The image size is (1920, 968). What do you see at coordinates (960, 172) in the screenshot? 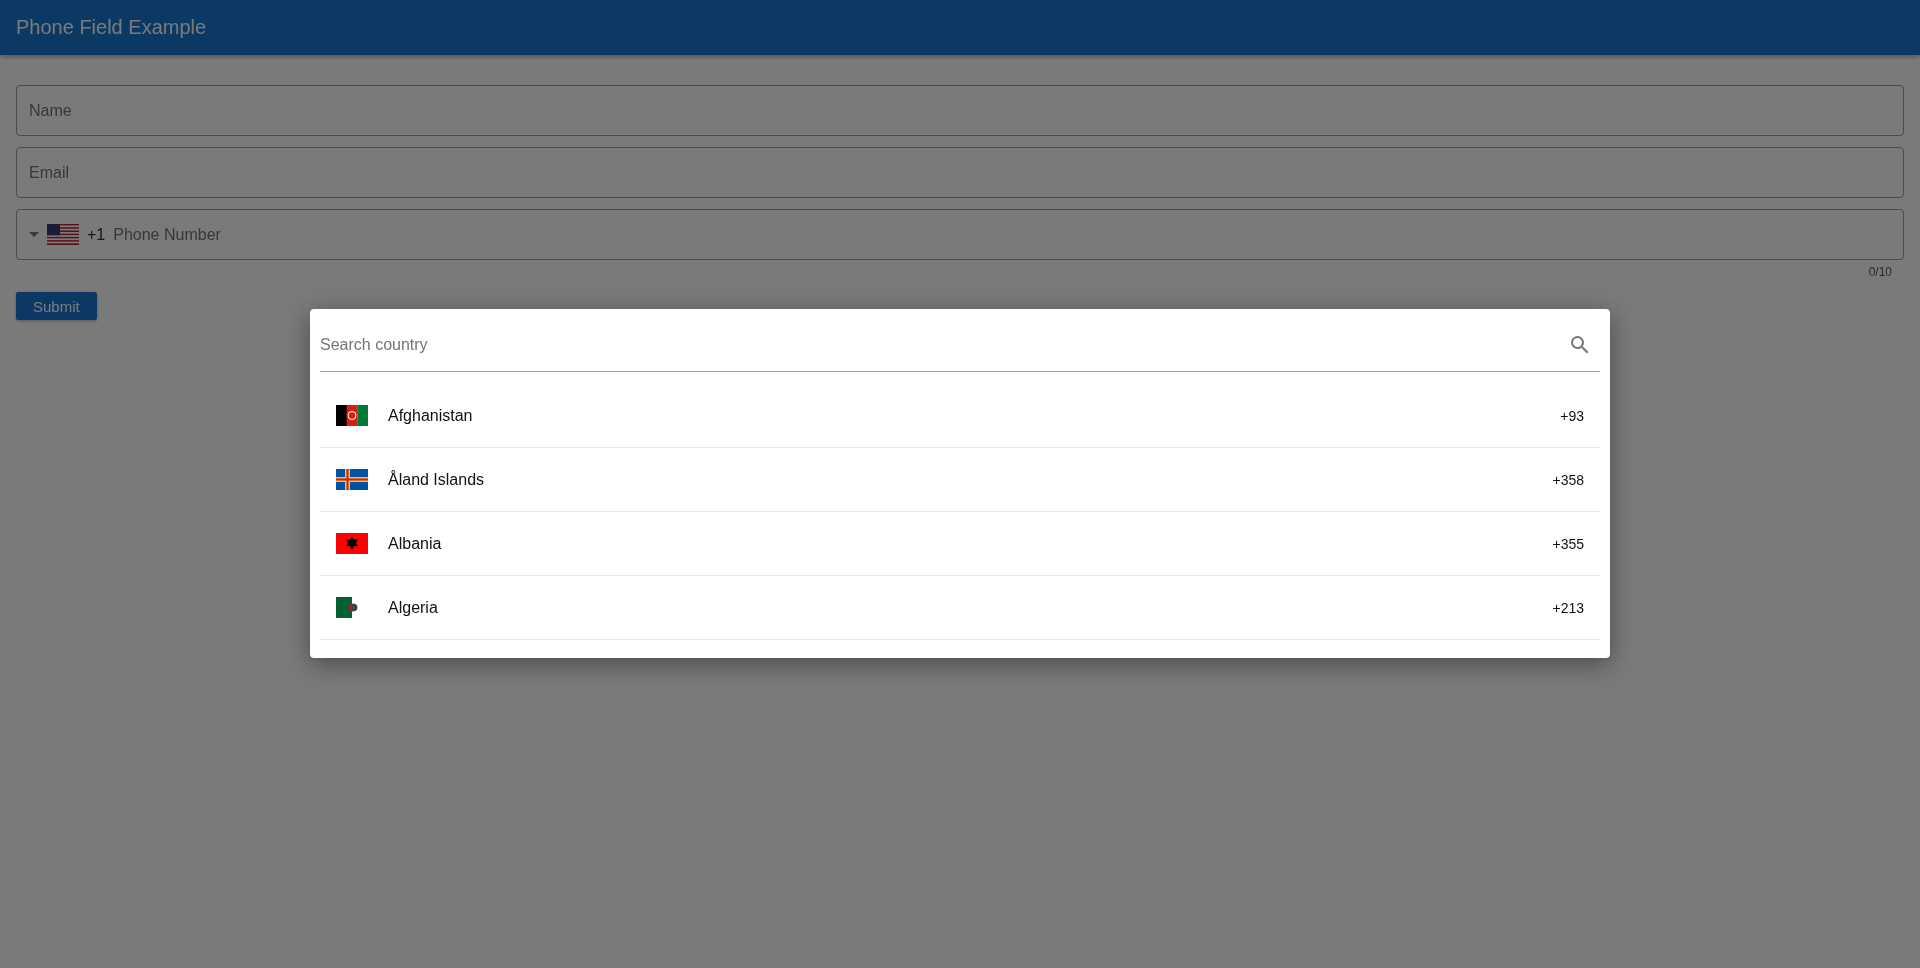
I see `text-field: Email` at bounding box center [960, 172].